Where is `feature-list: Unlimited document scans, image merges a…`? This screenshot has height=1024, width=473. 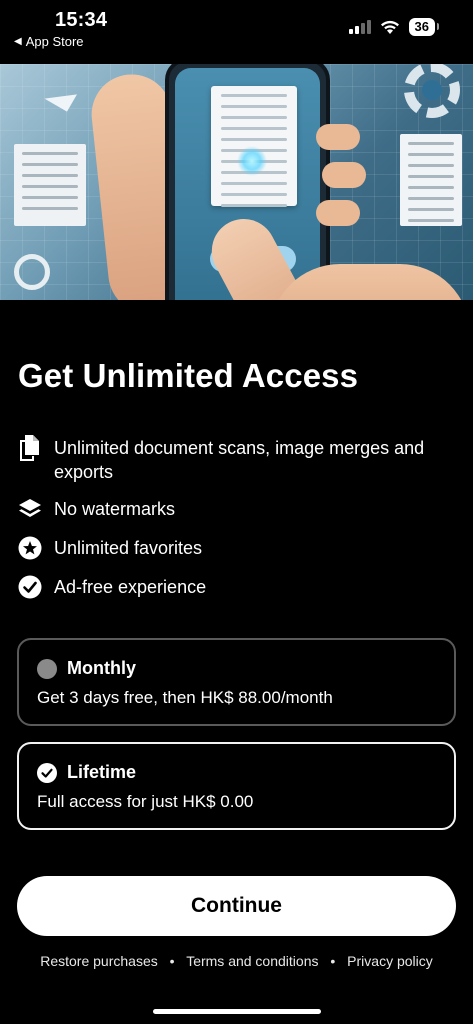 feature-list: Unlimited document scans, image merges a… is located at coordinates (233, 517).